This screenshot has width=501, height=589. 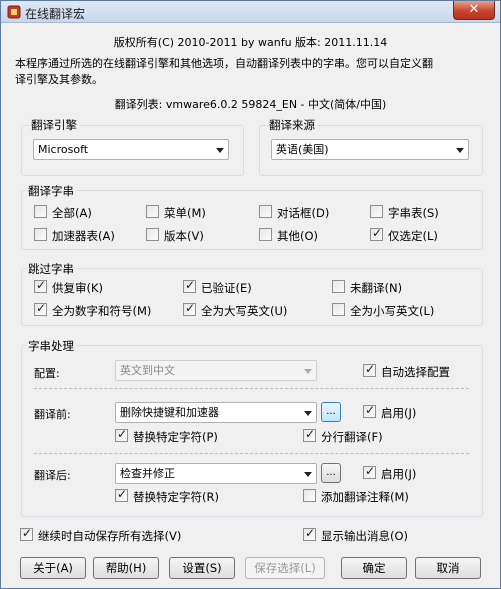 What do you see at coordinates (147, 370) in the screenshot?
I see `config-select-value: 英文到中文` at bounding box center [147, 370].